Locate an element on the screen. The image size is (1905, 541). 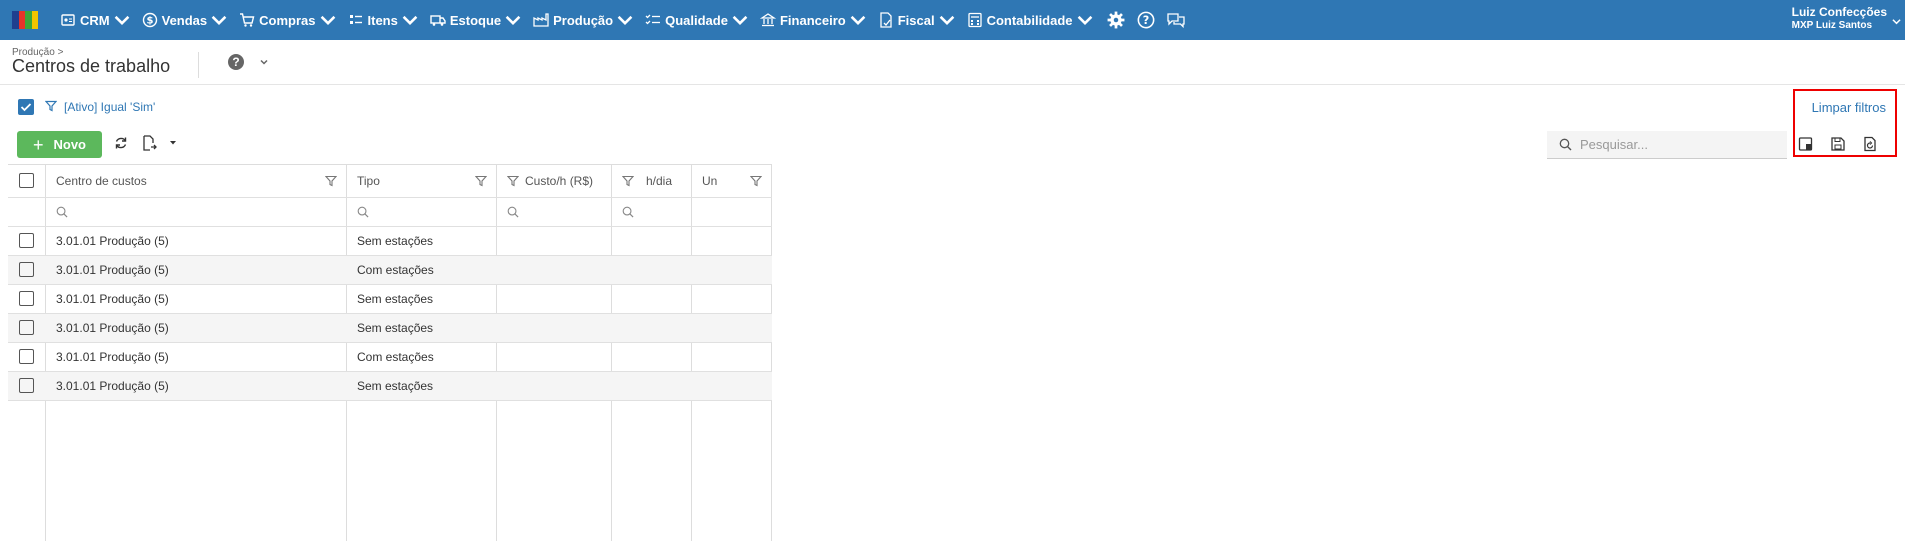
menu-label: Contabilidade is located at coordinates (1029, 20).